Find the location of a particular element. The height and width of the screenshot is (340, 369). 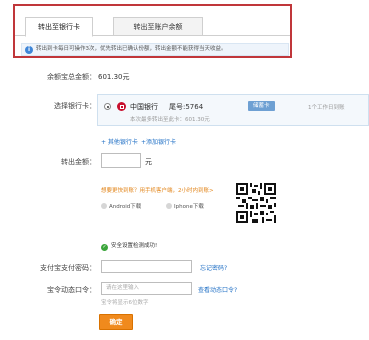

notice-text: 转出到卡每日可操作3次，优先转出已确认份额，转出金额不能获得当天收益。 is located at coordinates (131, 49).